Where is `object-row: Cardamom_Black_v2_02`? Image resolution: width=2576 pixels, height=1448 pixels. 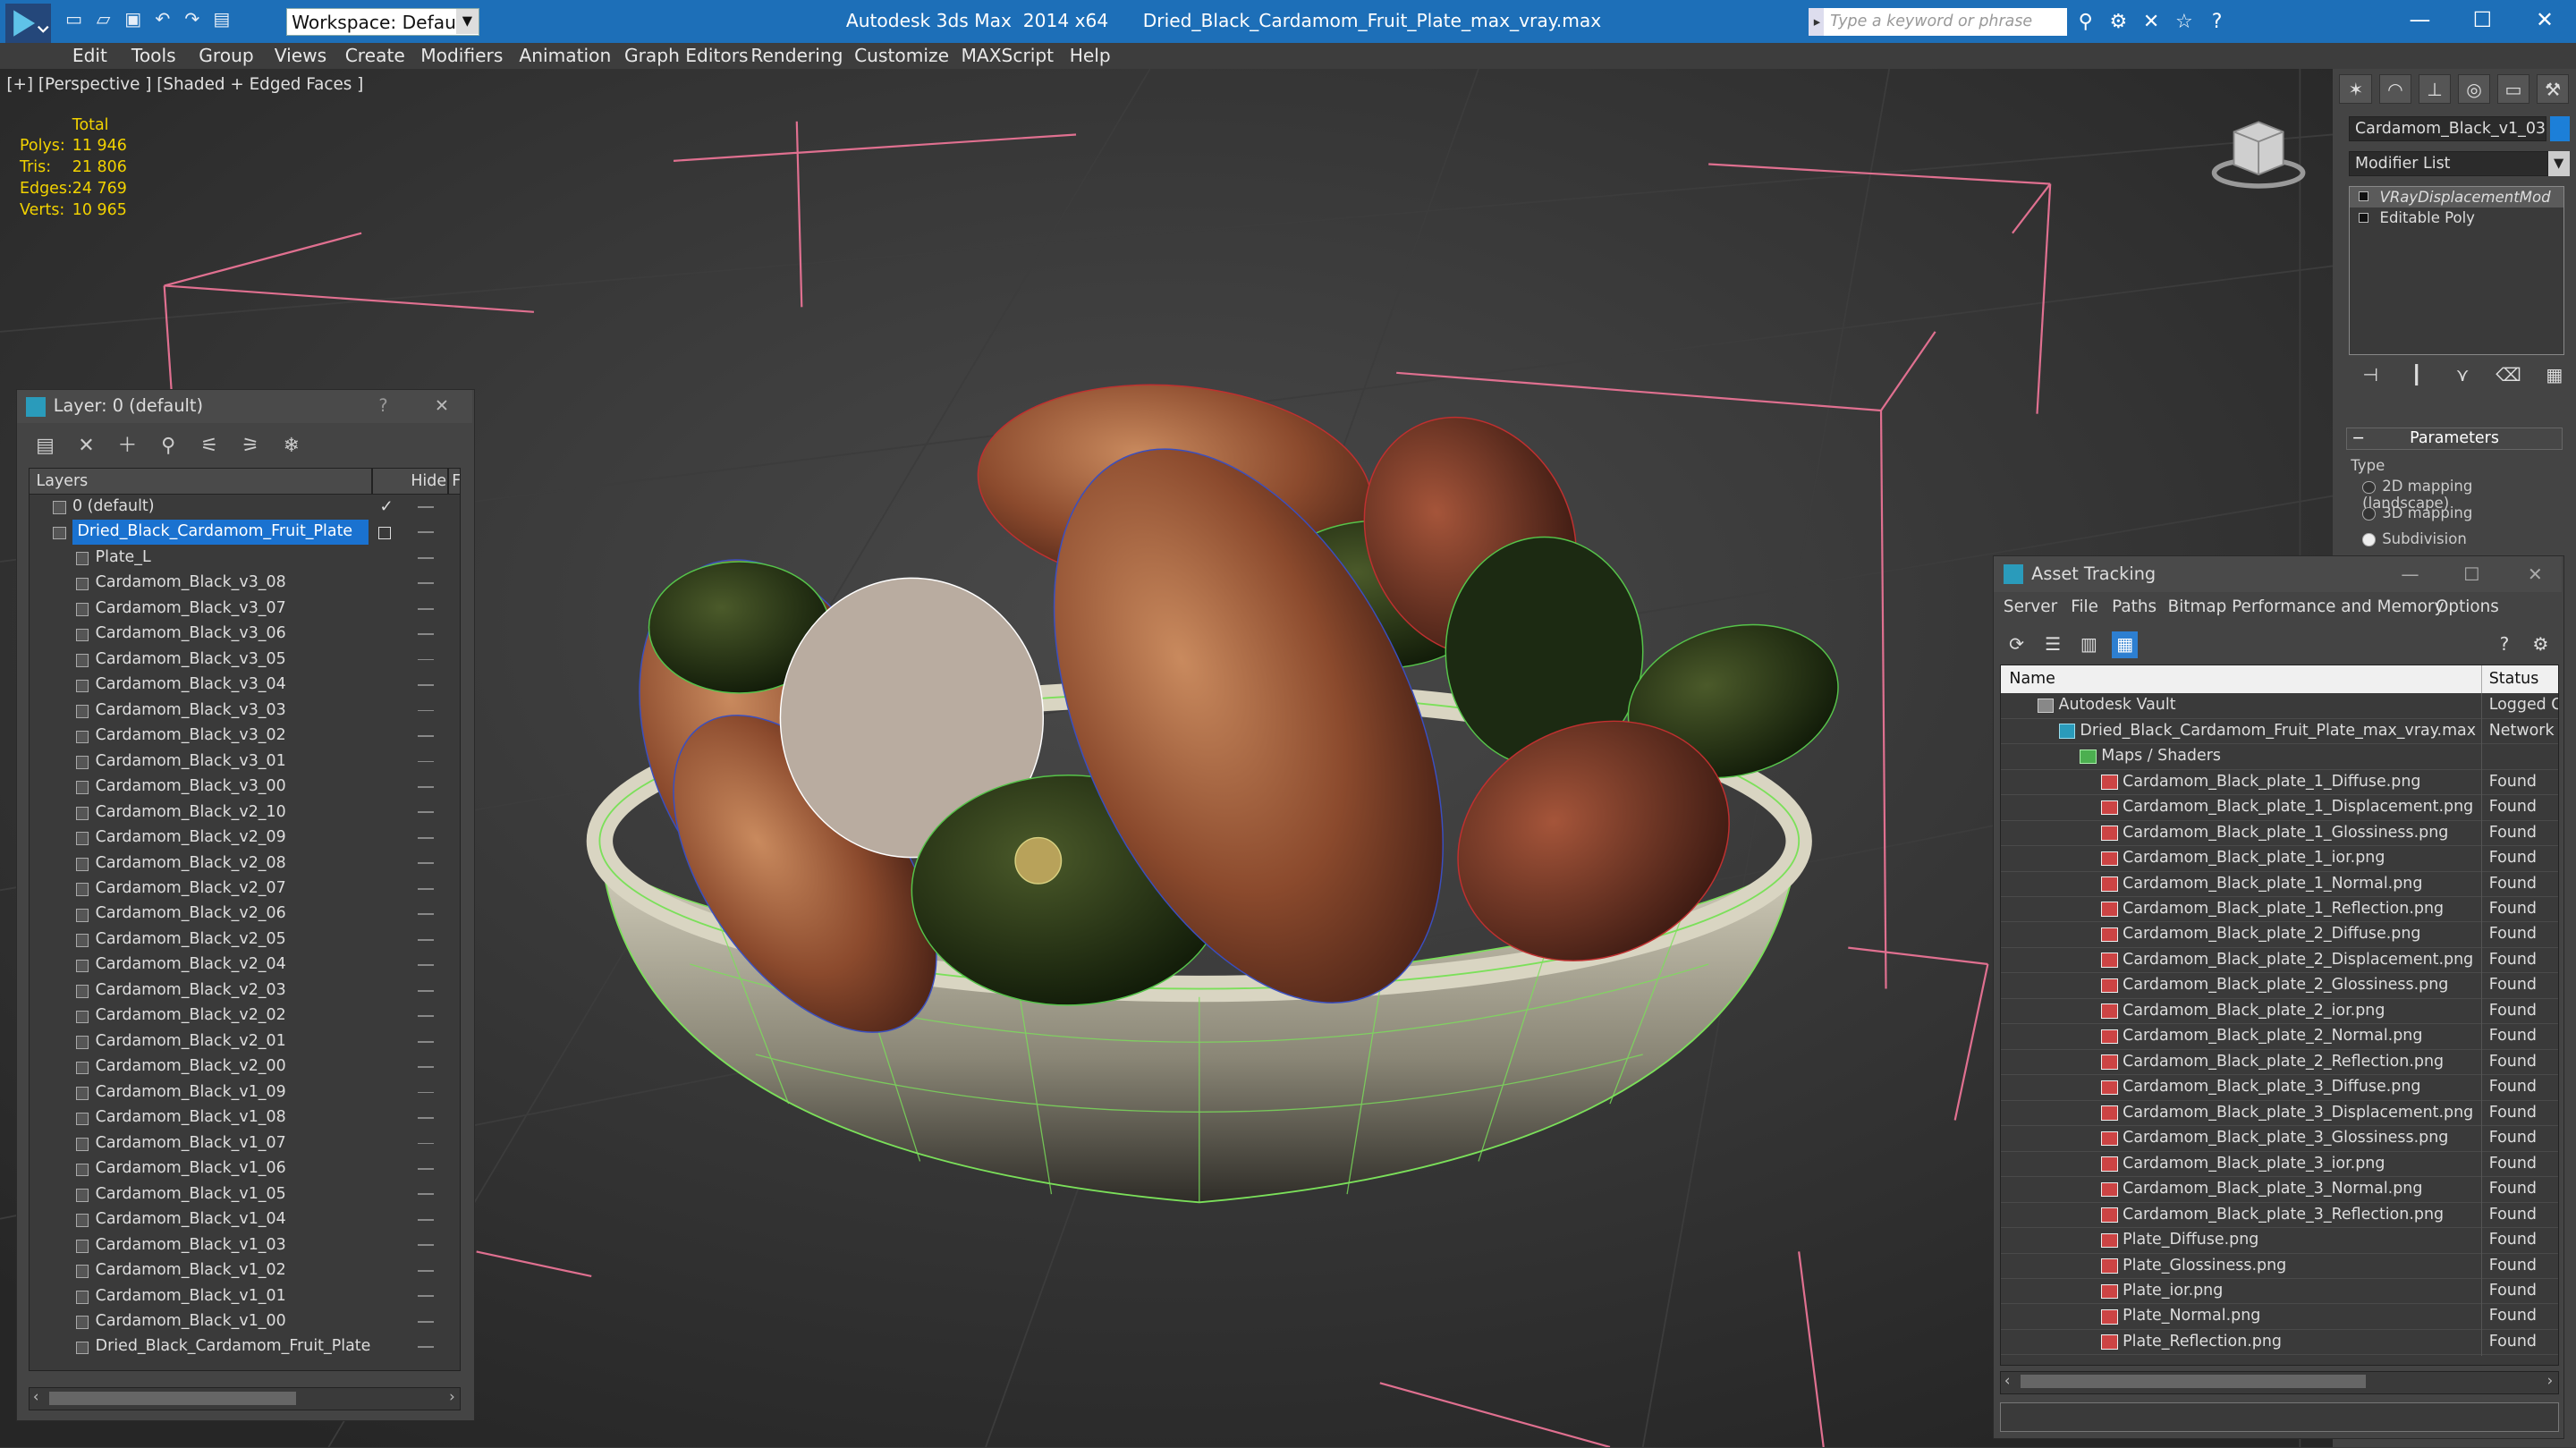
object-row: Cardamom_Black_v2_02 is located at coordinates (245, 1016).